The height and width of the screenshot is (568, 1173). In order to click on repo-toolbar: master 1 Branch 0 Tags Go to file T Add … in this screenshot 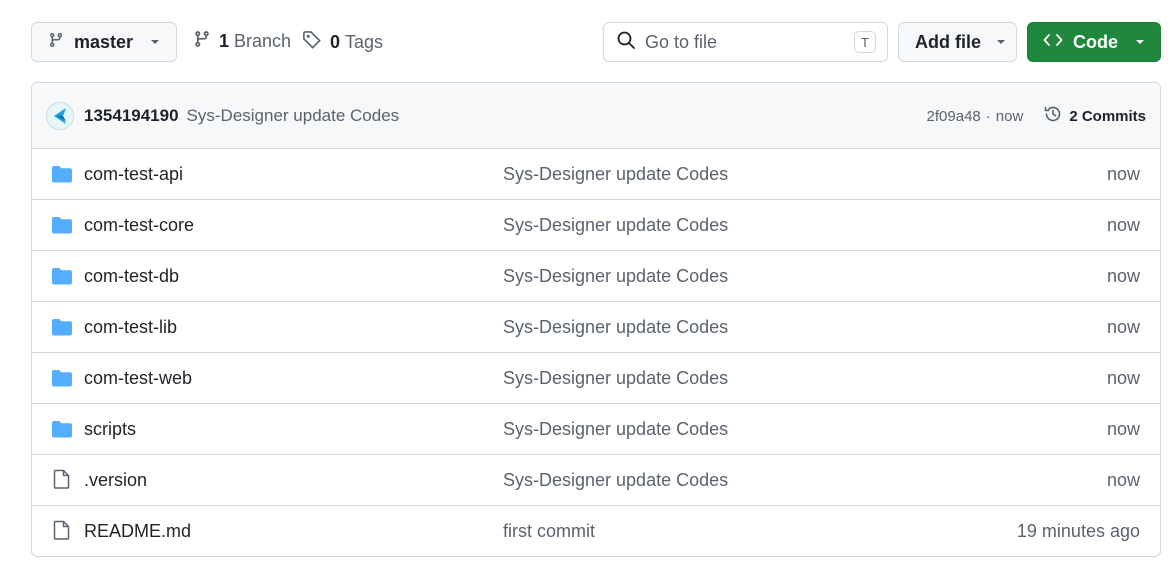, I will do `click(586, 42)`.